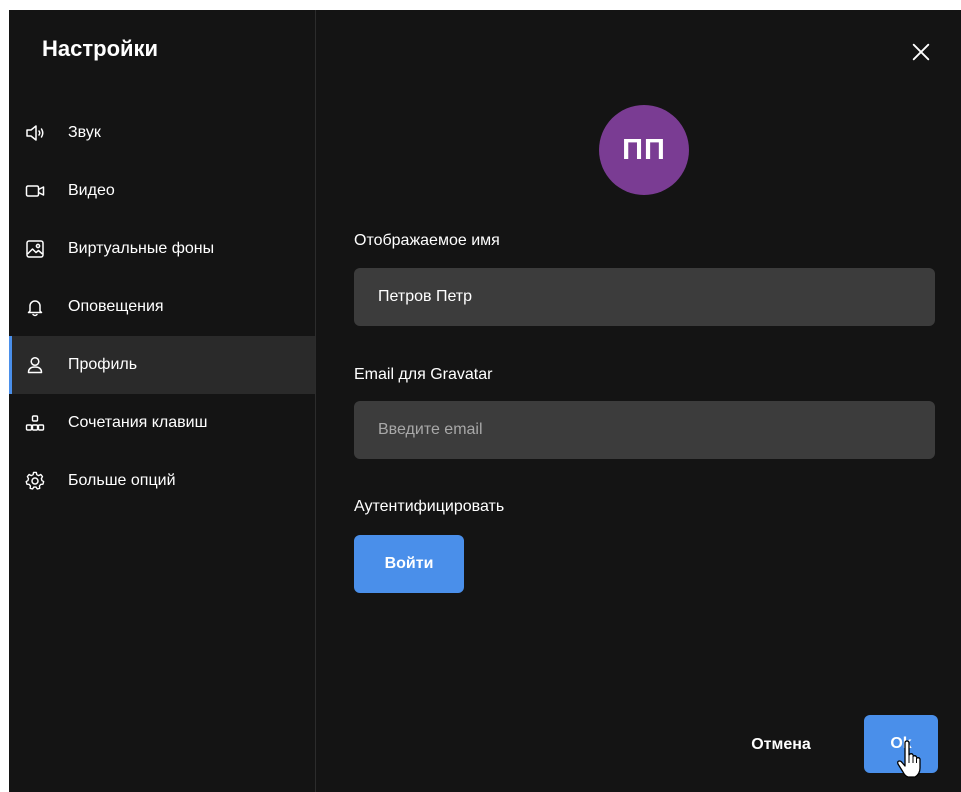 The width and height of the screenshot is (961, 792). I want to click on avatar: ПП, so click(644, 150).